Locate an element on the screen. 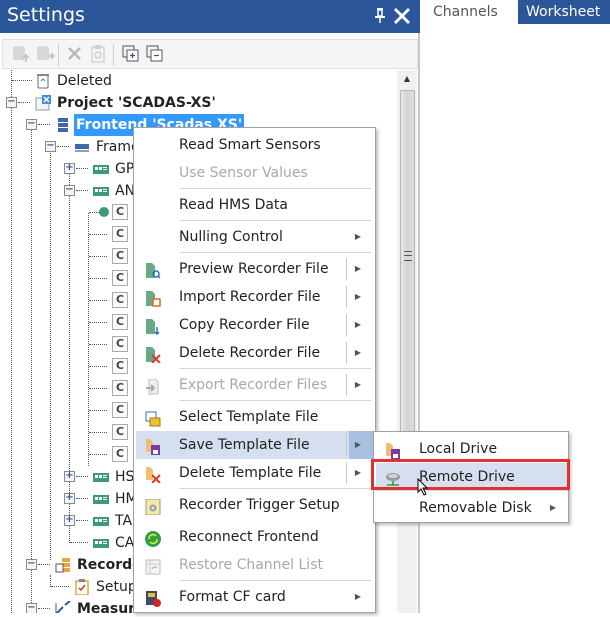 This screenshot has height=617, width=610. menu-item-import-recorder-file: Import Recorder File ▶ is located at coordinates (254, 297).